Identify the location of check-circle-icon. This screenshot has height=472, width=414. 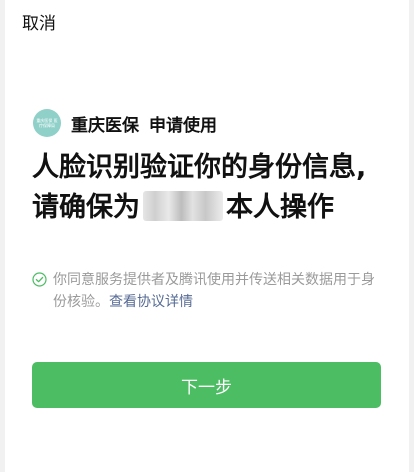
(39, 279).